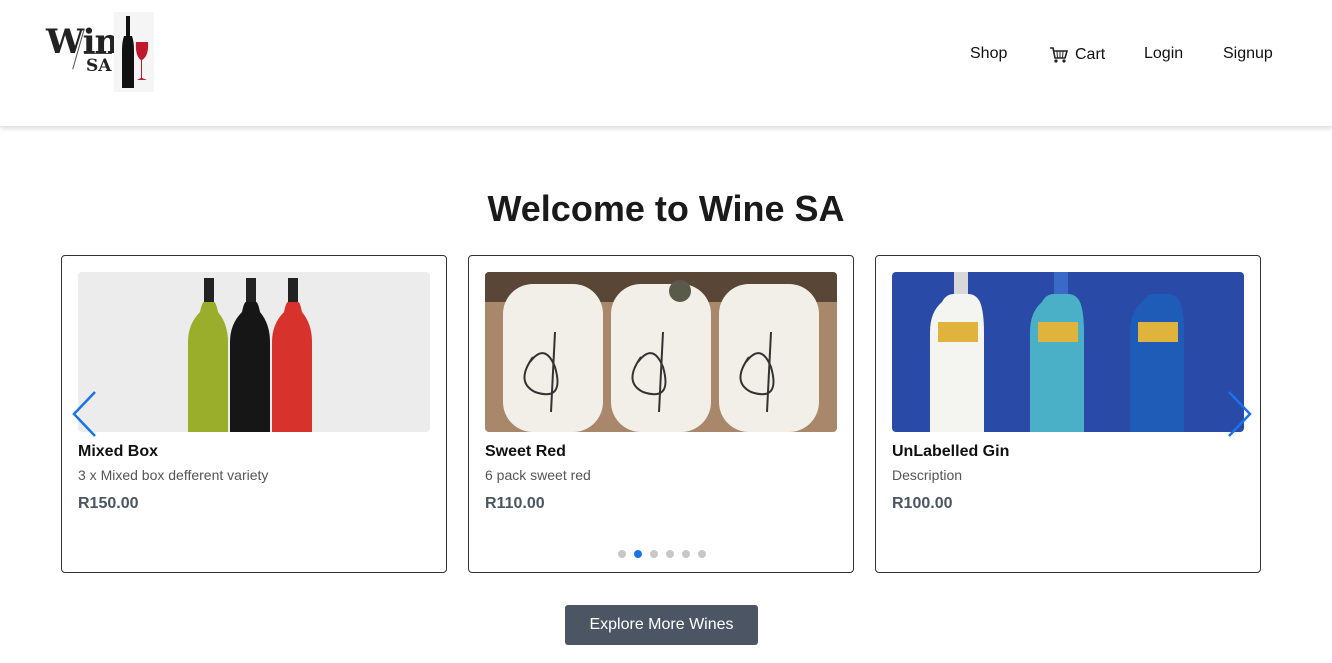 Image resolution: width=1332 pixels, height=663 pixels. I want to click on product-description: 6 pack sweet red, so click(538, 475).